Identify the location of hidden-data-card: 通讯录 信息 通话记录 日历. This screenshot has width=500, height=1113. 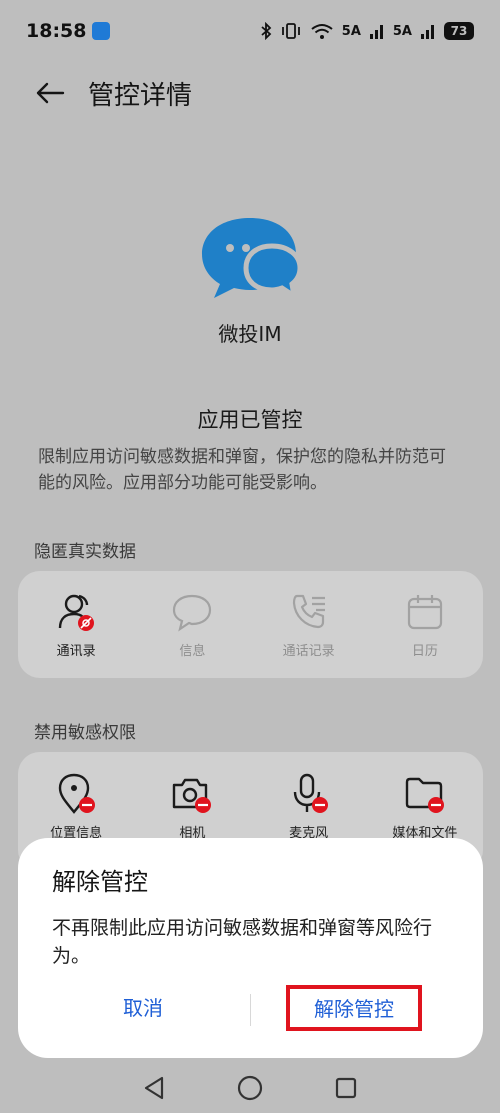
(250, 624).